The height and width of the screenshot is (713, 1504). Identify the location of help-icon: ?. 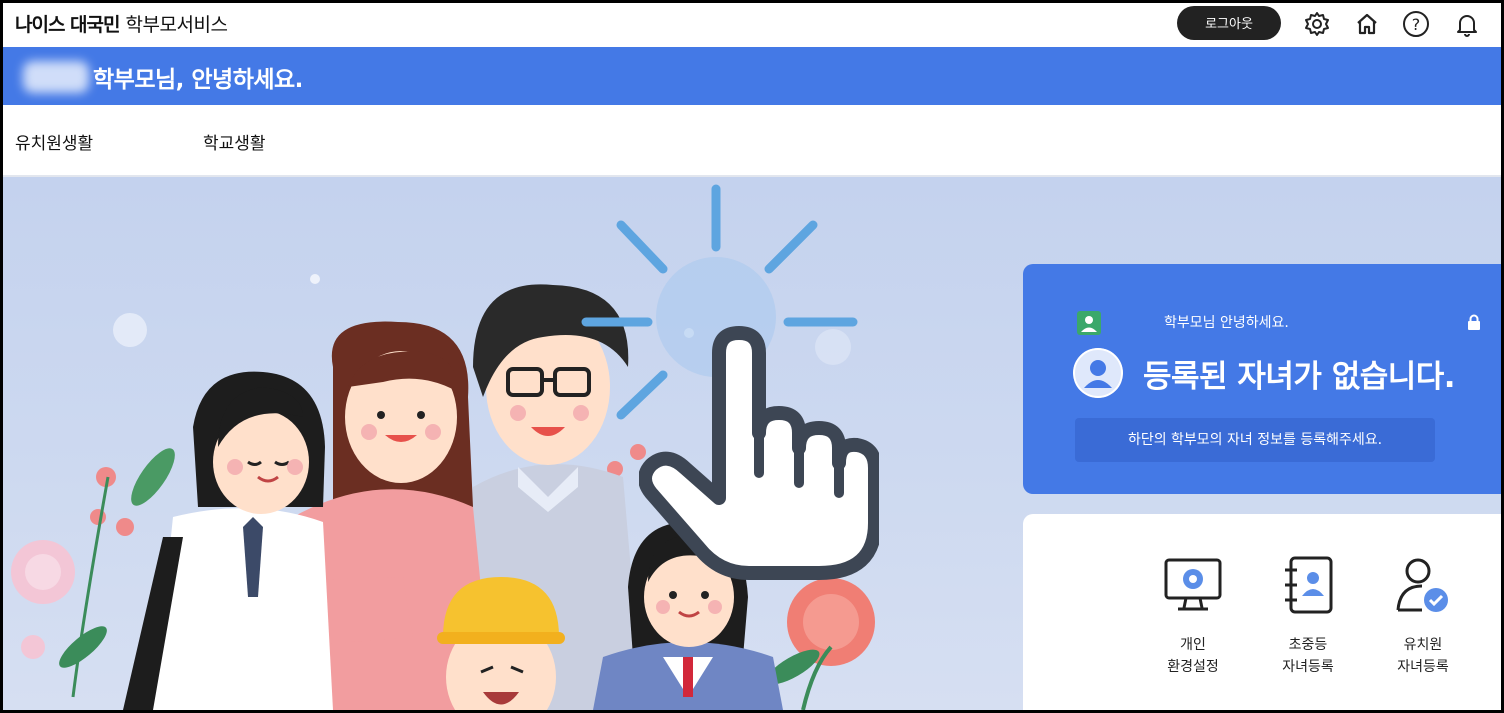
(1416, 24).